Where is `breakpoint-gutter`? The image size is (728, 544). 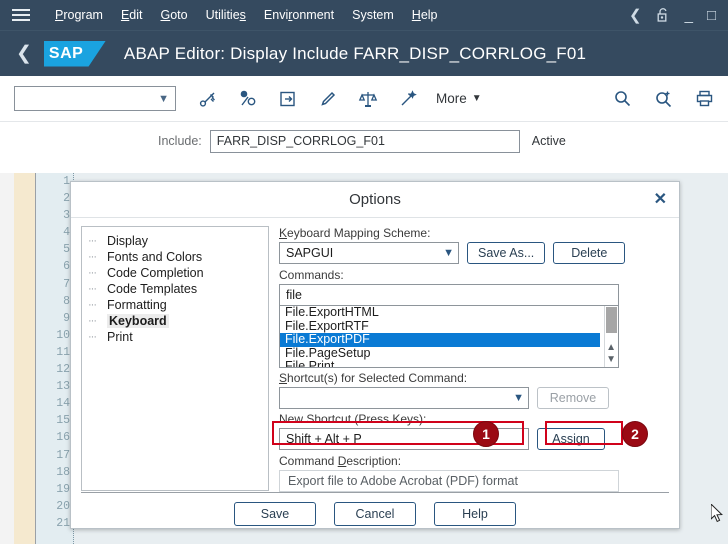
breakpoint-gutter is located at coordinates (25, 358).